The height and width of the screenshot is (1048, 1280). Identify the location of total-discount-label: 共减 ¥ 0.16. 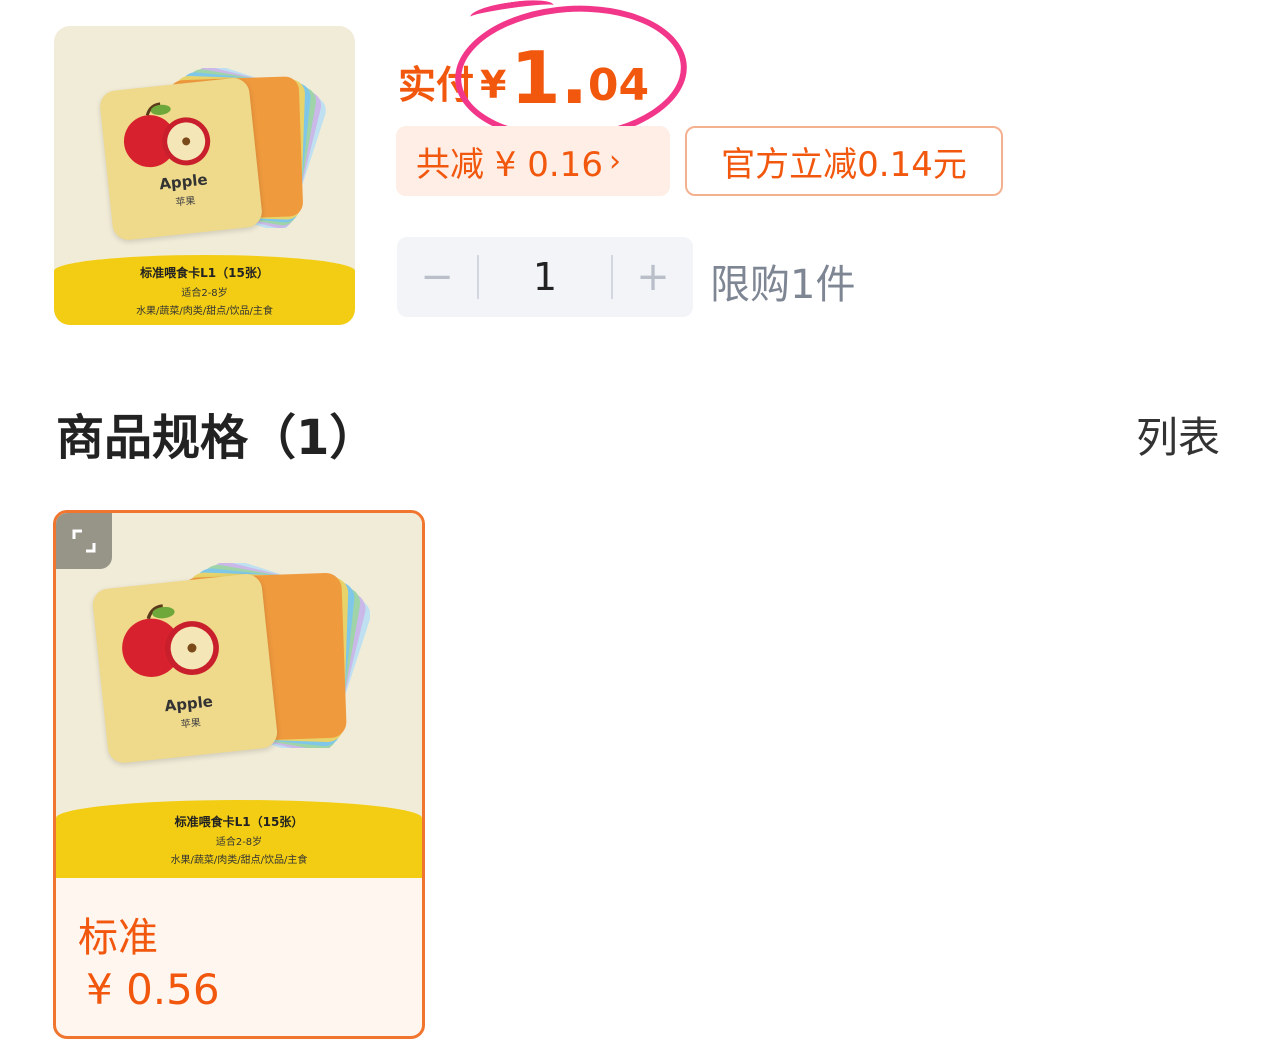
(509, 164).